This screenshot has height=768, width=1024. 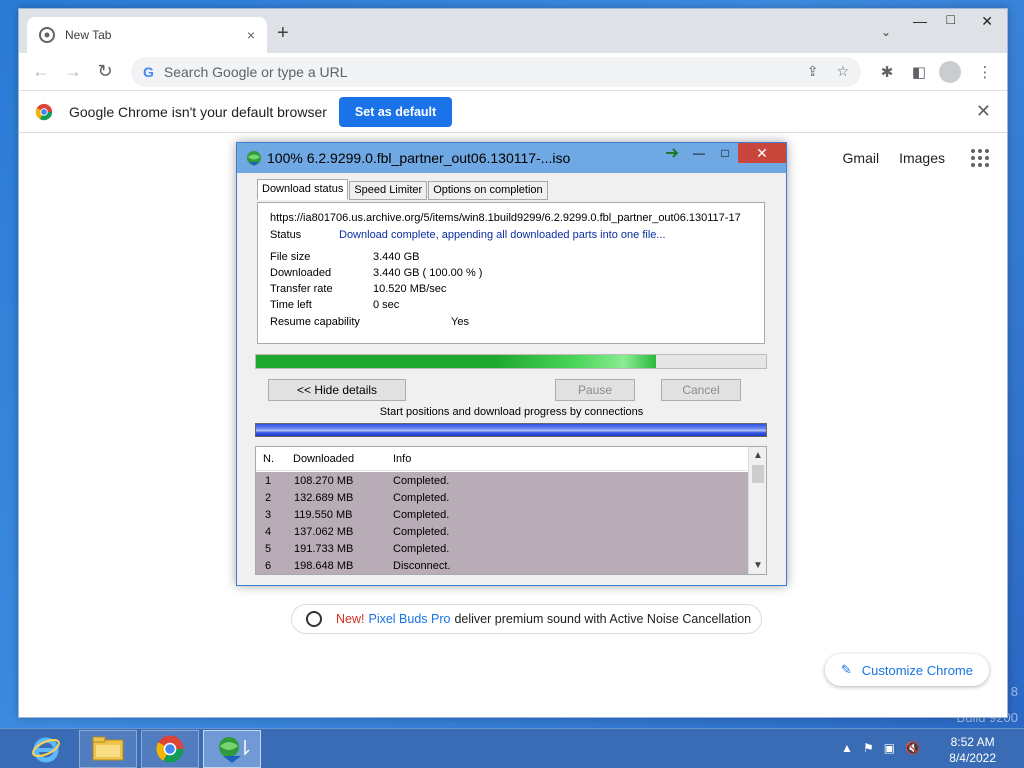 What do you see at coordinates (44, 111) in the screenshot?
I see `chrome-logo-icon` at bounding box center [44, 111].